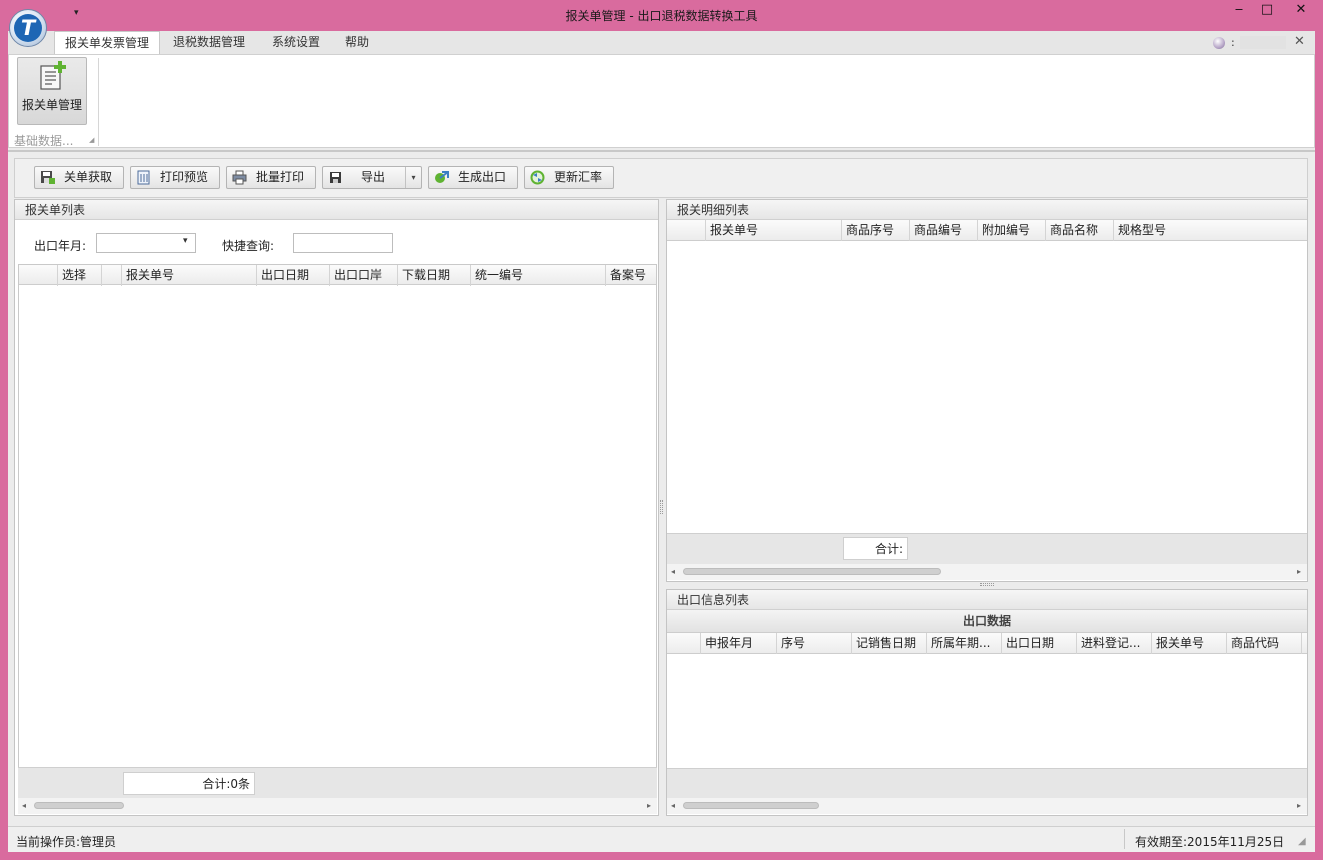  Describe the element at coordinates (1299, 41) in the screenshot. I see `ribbon-close-icon: ✕` at that location.